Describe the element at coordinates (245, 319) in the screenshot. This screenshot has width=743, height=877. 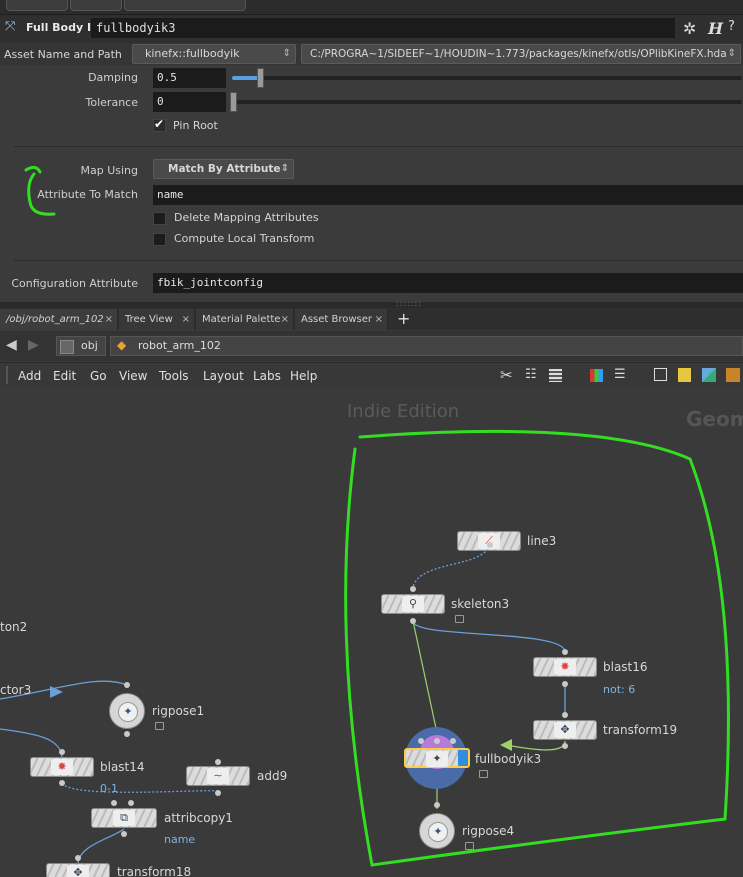
I see `tab-material-palette: Material Palette ×` at that location.